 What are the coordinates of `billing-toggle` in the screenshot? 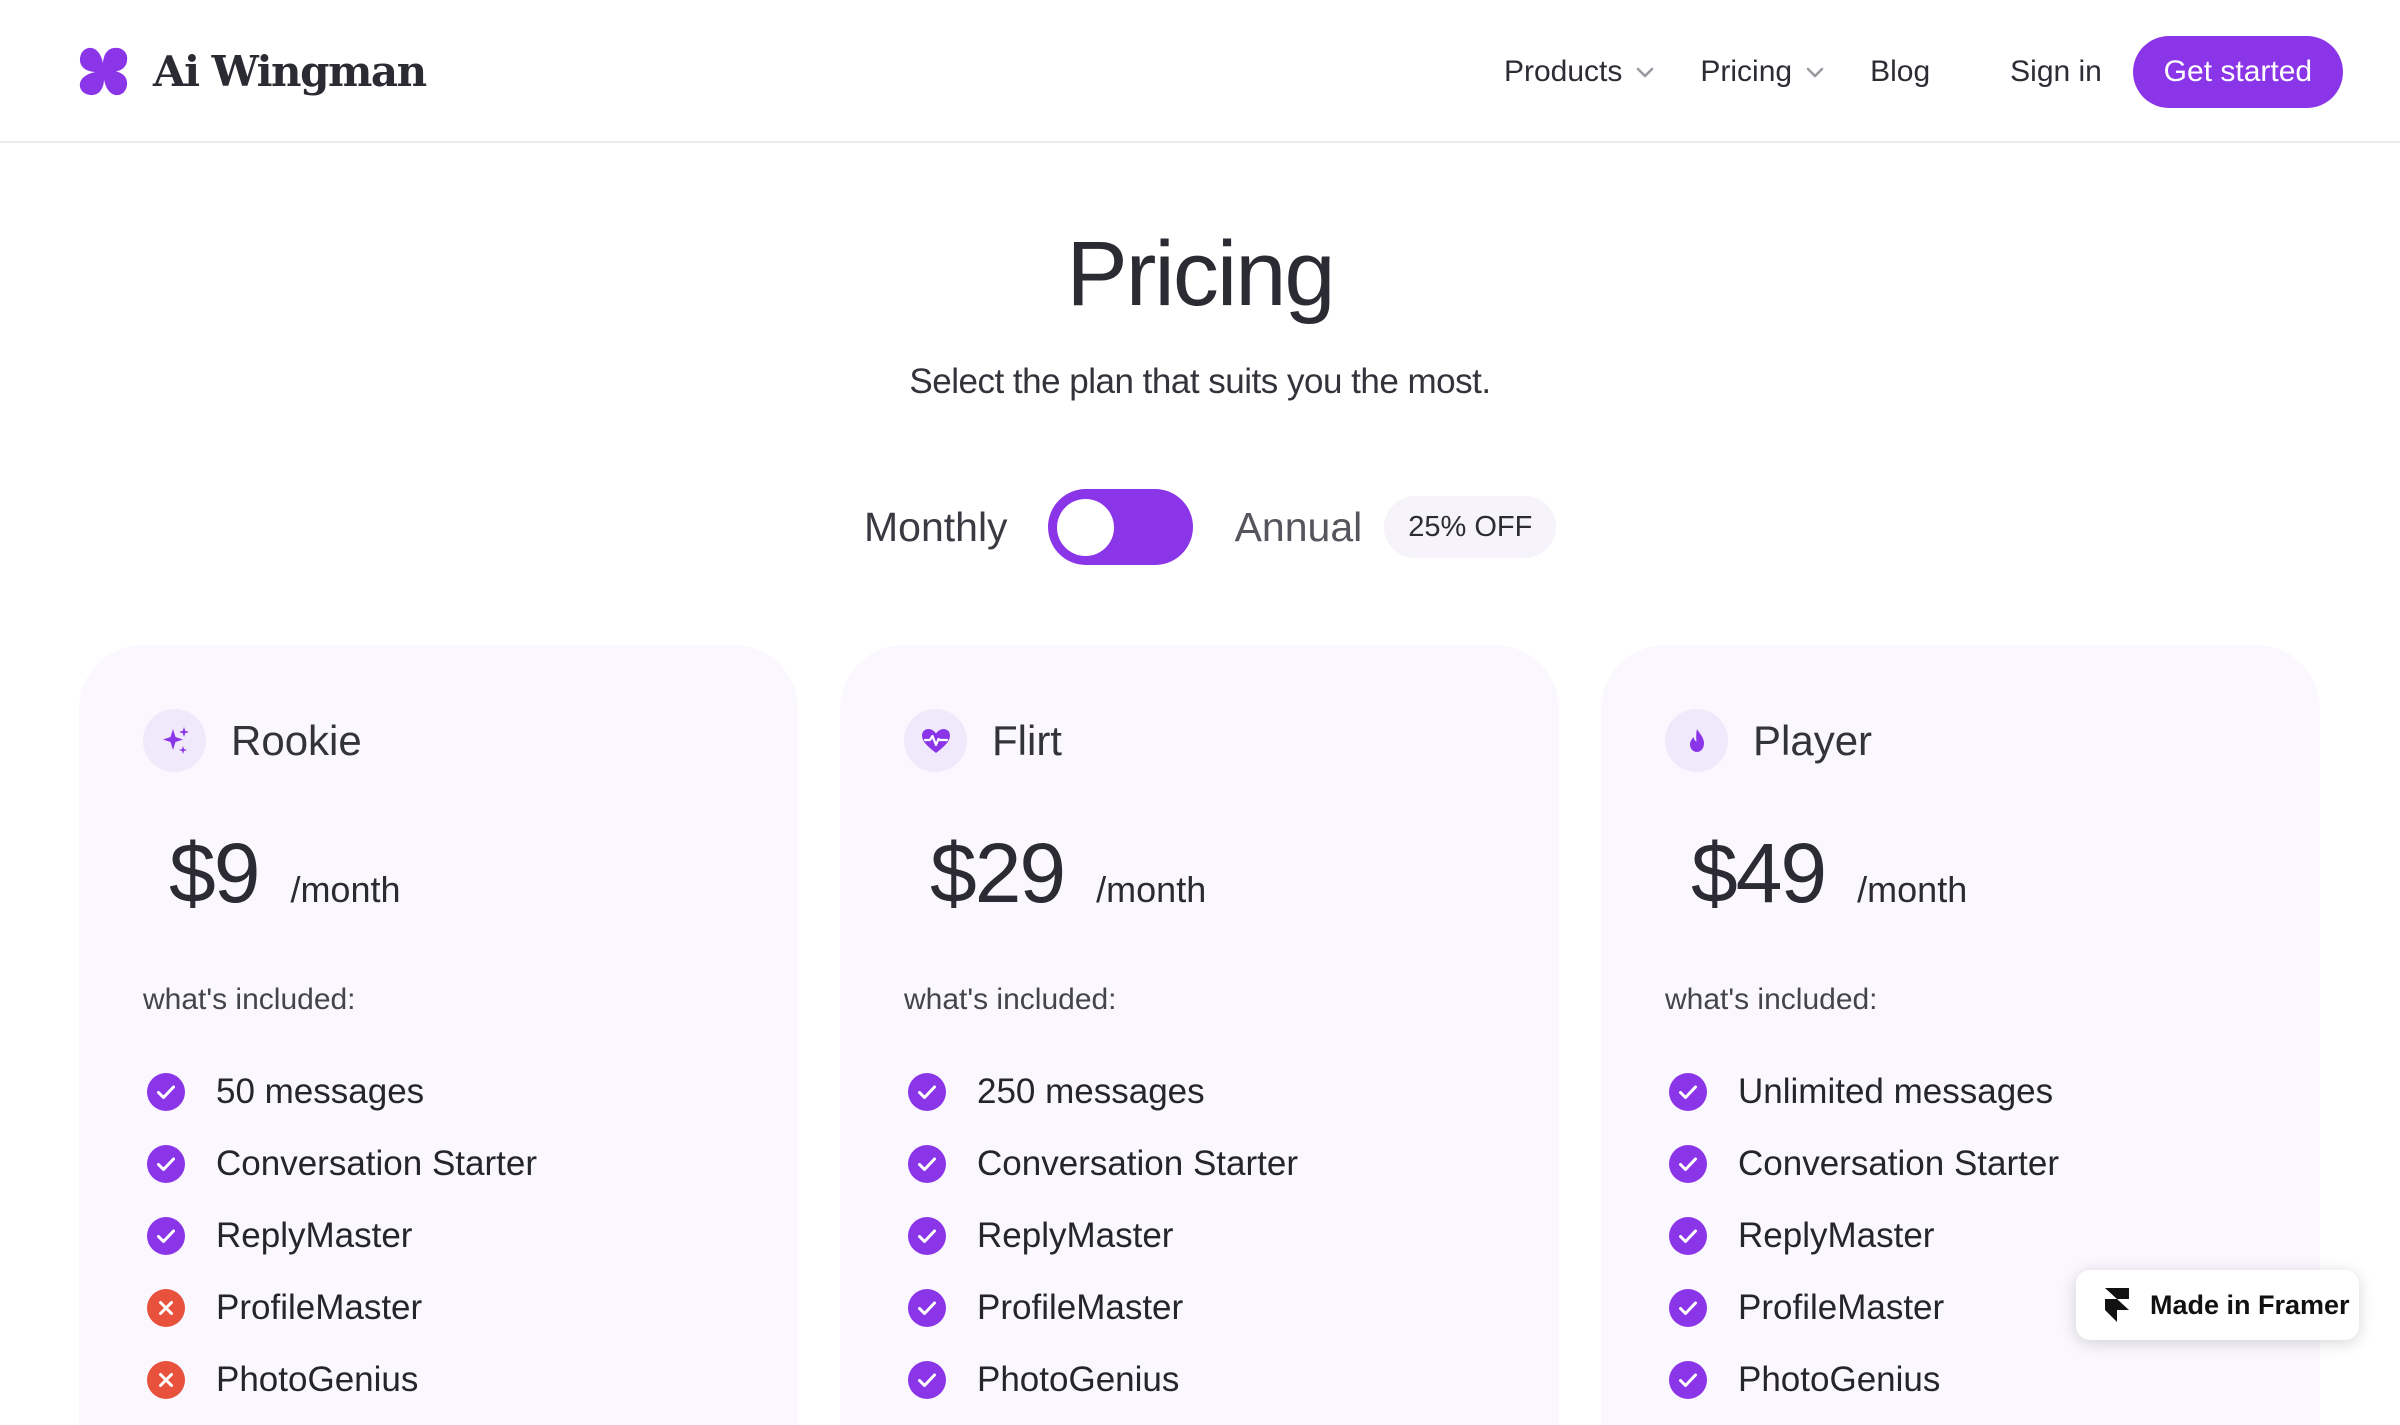 It's located at (1120, 527).